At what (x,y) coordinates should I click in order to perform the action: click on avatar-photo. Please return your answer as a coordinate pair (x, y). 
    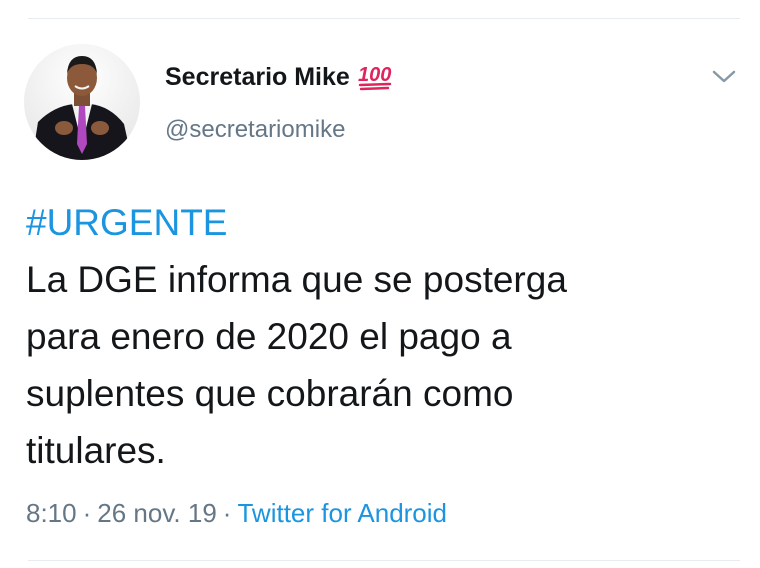
    Looking at the image, I should click on (82, 102).